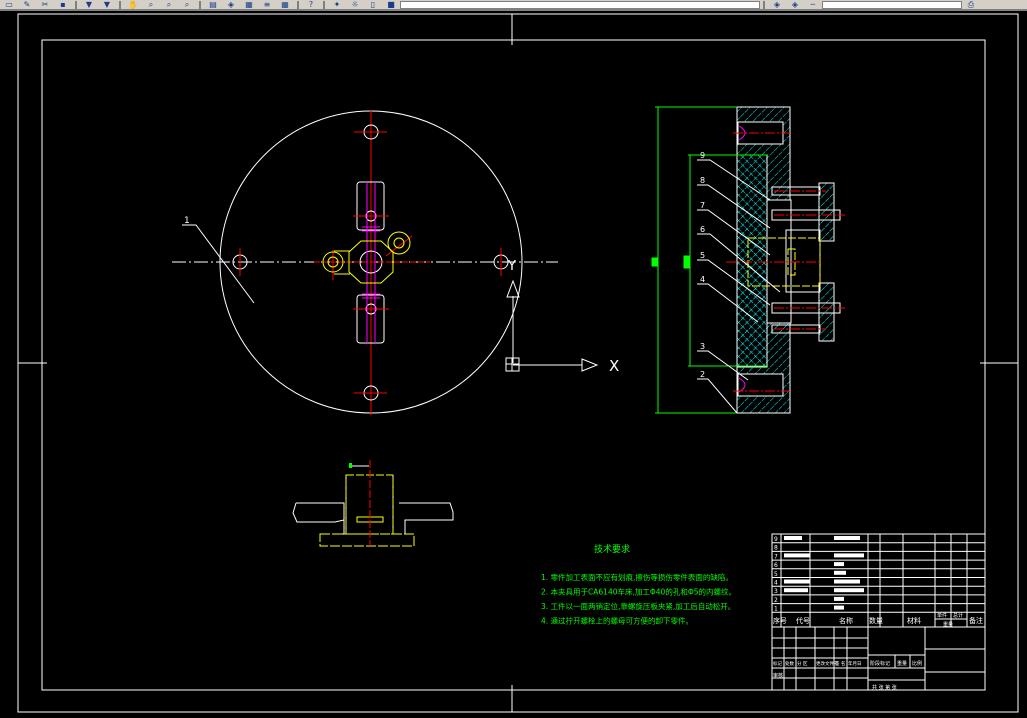 Image resolution: width=1027 pixels, height=718 pixels. Describe the element at coordinates (638, 606) in the screenshot. I see `tech-note: 3. 工件以一面两销定位,靠螺旋压板夹紧,加工后自动松开。` at that location.